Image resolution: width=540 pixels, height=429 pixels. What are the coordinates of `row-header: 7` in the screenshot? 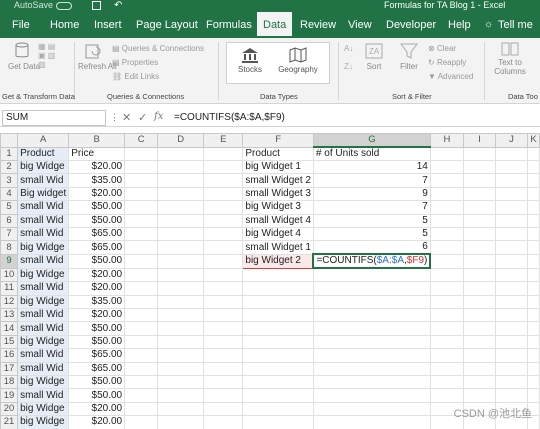 It's located at (9, 234).